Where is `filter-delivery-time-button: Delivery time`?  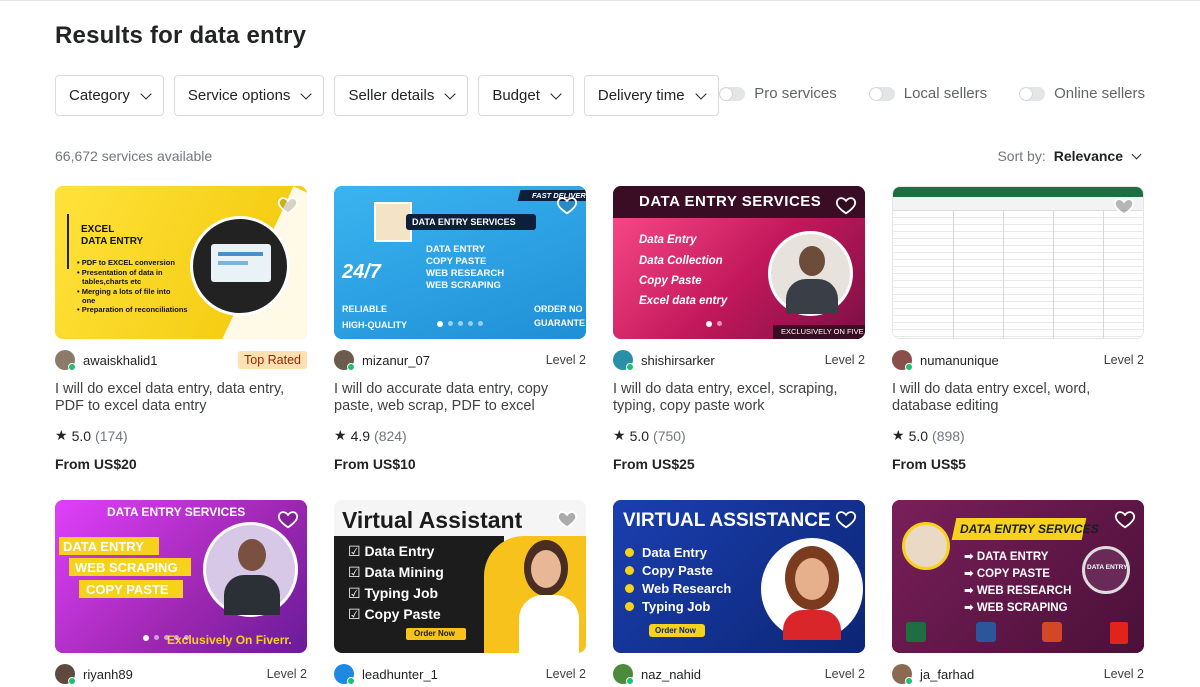 filter-delivery-time-button: Delivery time is located at coordinates (651, 95).